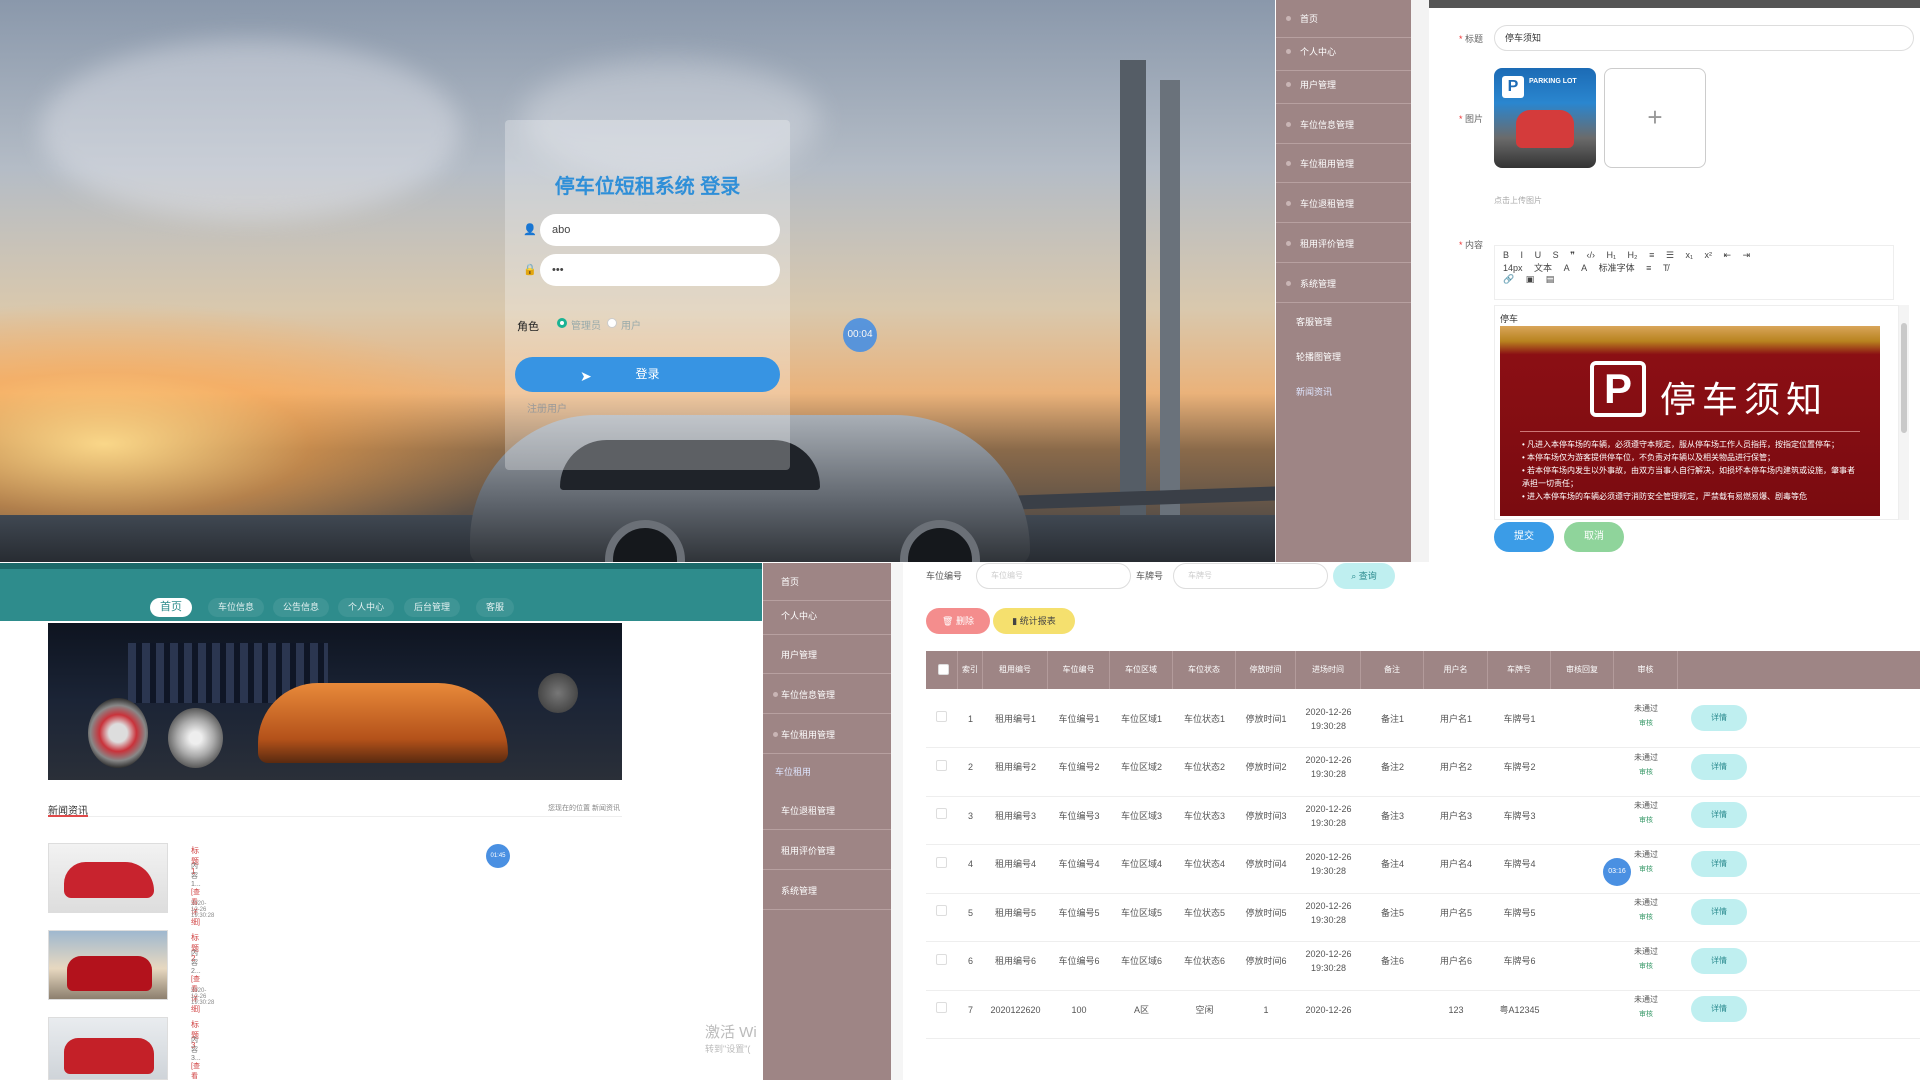  What do you see at coordinates (1053, 576) in the screenshot?
I see `spot-number-input: 车位编号` at bounding box center [1053, 576].